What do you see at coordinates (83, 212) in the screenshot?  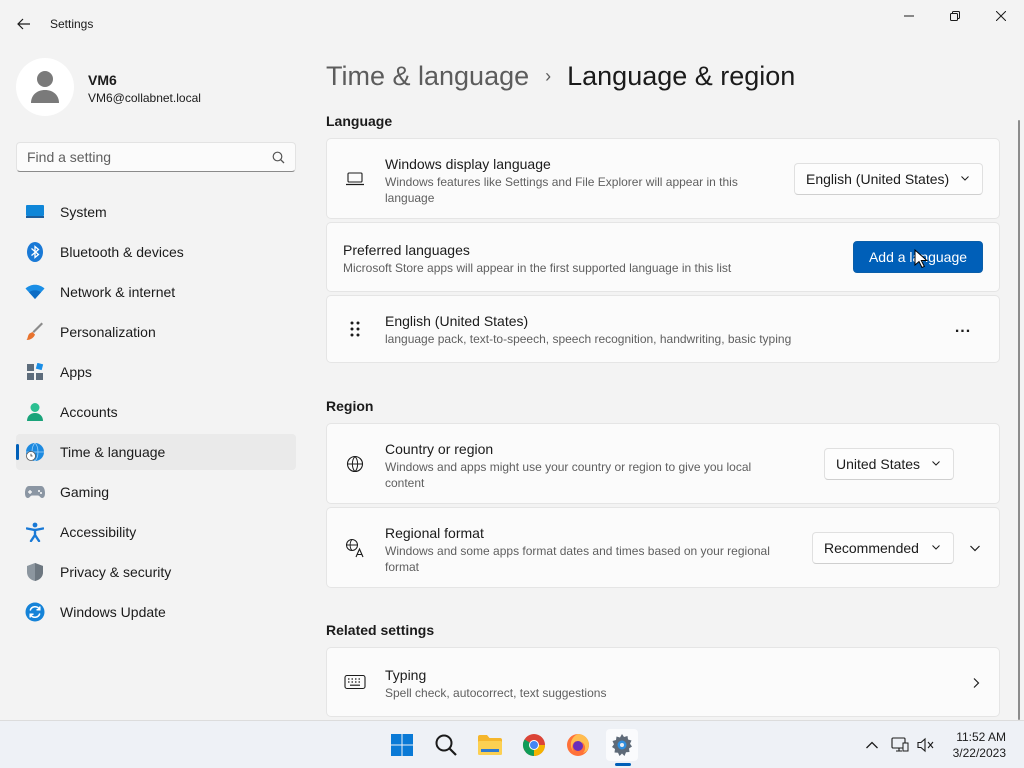 I see `sidebar-item-label: System` at bounding box center [83, 212].